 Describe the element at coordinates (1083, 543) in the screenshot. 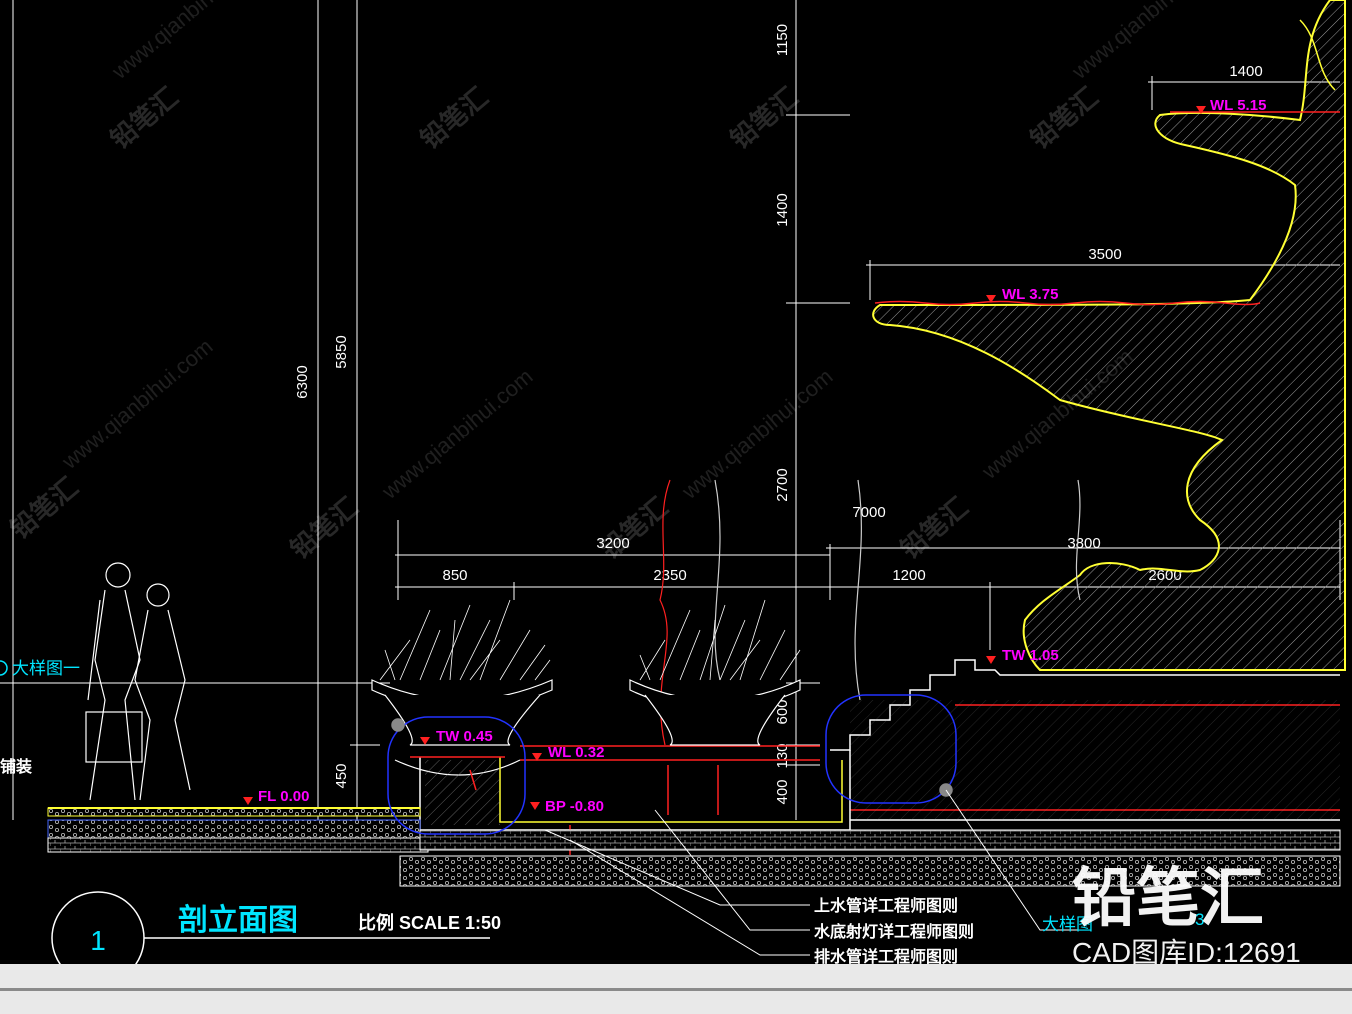

I see `dim-3800: 3800` at that location.